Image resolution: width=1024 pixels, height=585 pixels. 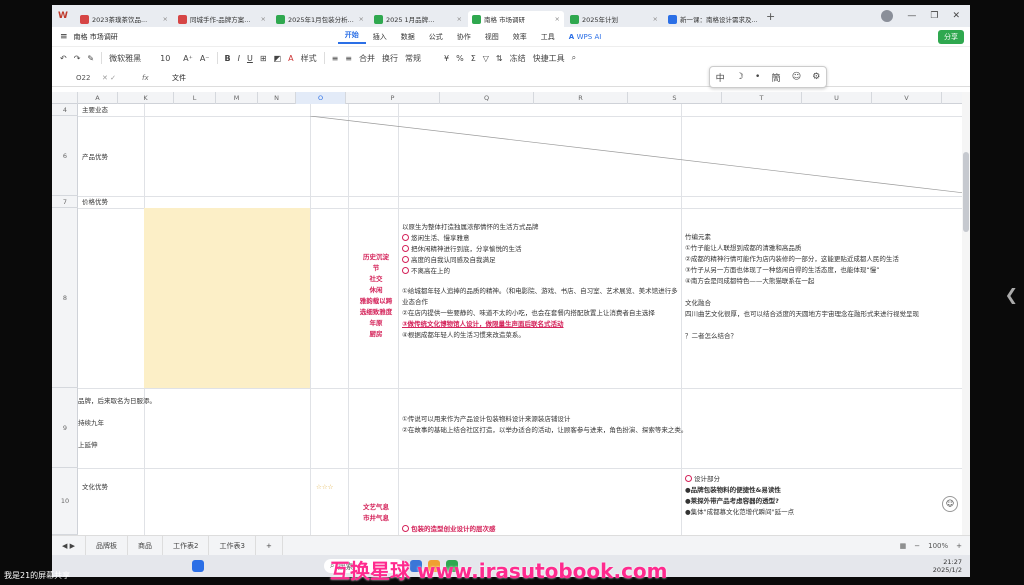 What do you see at coordinates (816, 77) in the screenshot?
I see `ime-settings-icon: ⚙` at bounding box center [816, 77].